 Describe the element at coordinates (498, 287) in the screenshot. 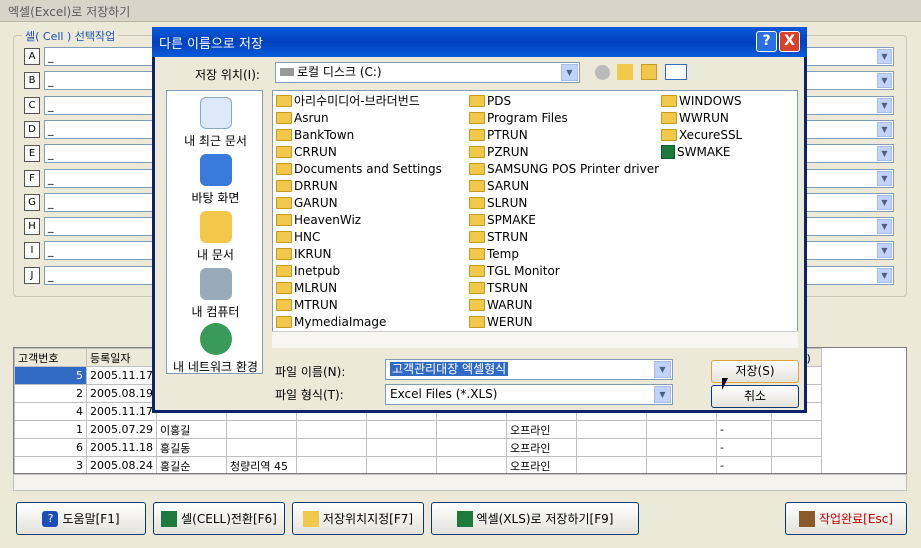

I see `list-item: TSRUN` at that location.